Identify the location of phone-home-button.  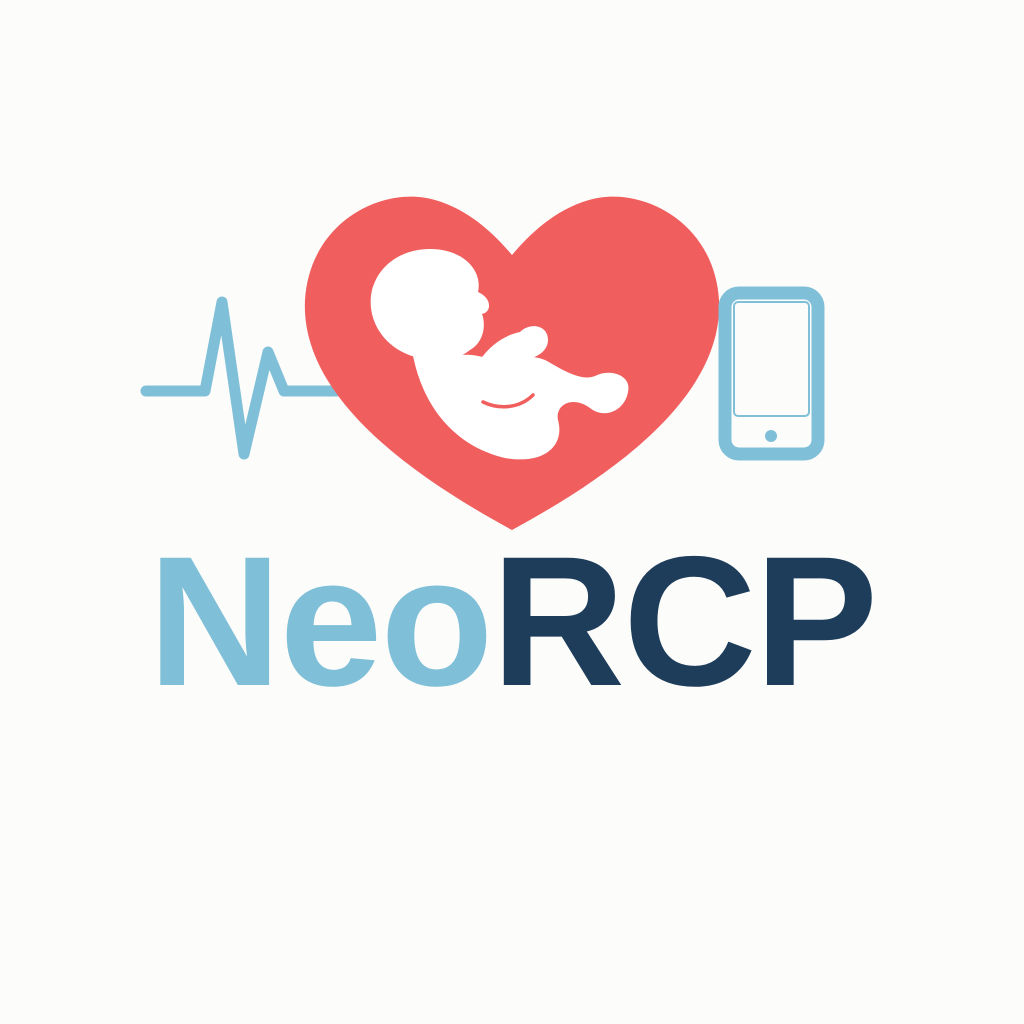
(771, 436).